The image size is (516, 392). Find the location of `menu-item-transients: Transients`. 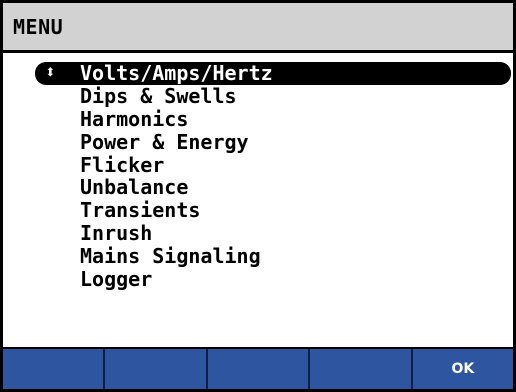

menu-item-transients: Transients is located at coordinates (258, 210).